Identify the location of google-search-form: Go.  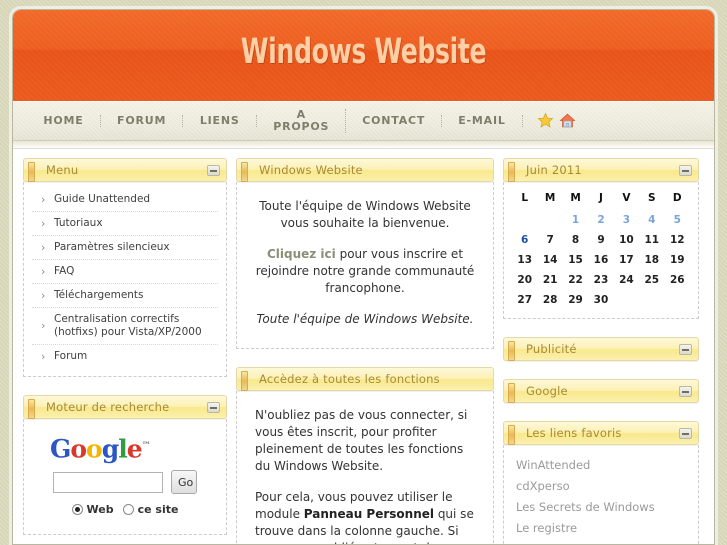
(125, 482).